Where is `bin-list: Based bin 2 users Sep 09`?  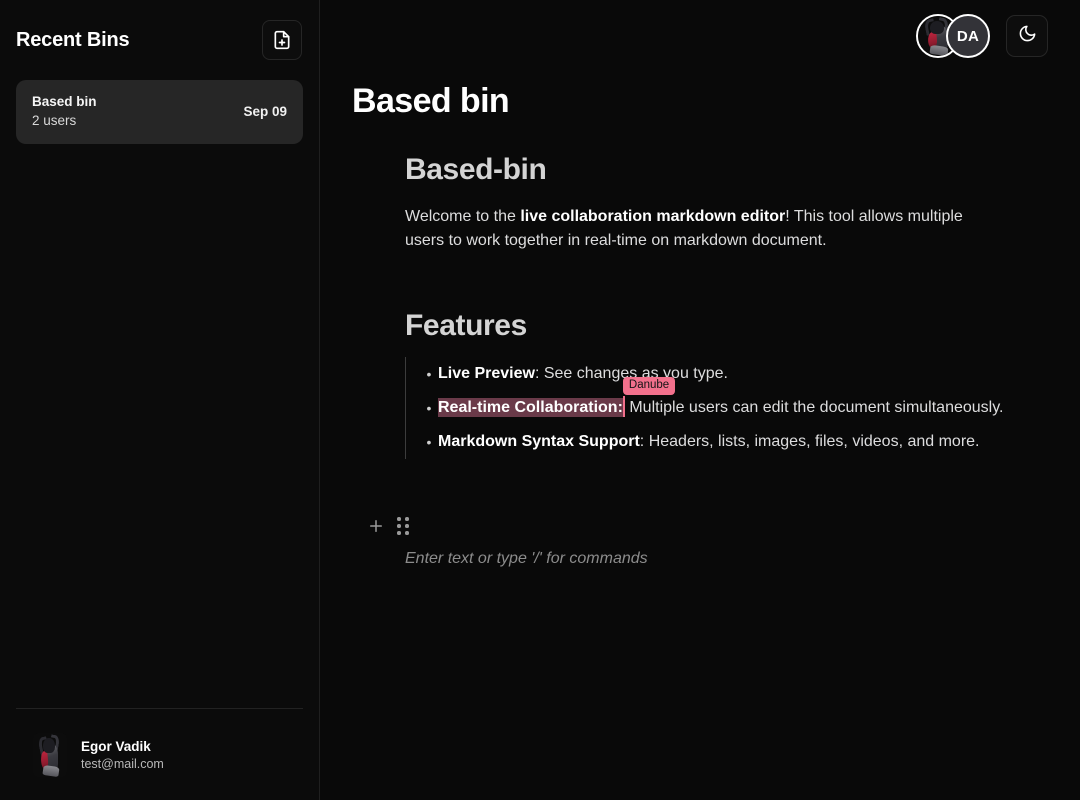 bin-list: Based bin 2 users Sep 09 is located at coordinates (159, 112).